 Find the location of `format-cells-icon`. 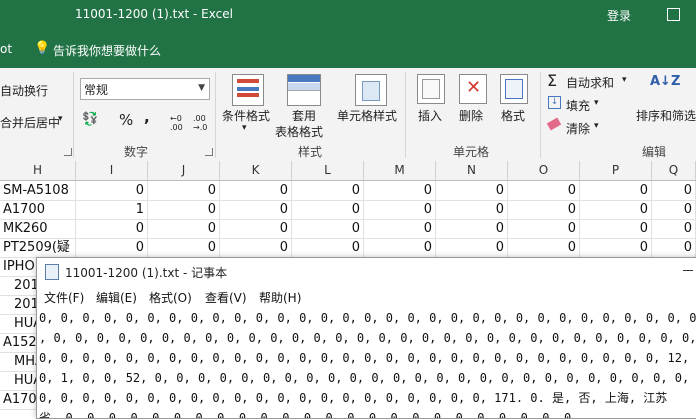

format-cells-icon is located at coordinates (514, 89).